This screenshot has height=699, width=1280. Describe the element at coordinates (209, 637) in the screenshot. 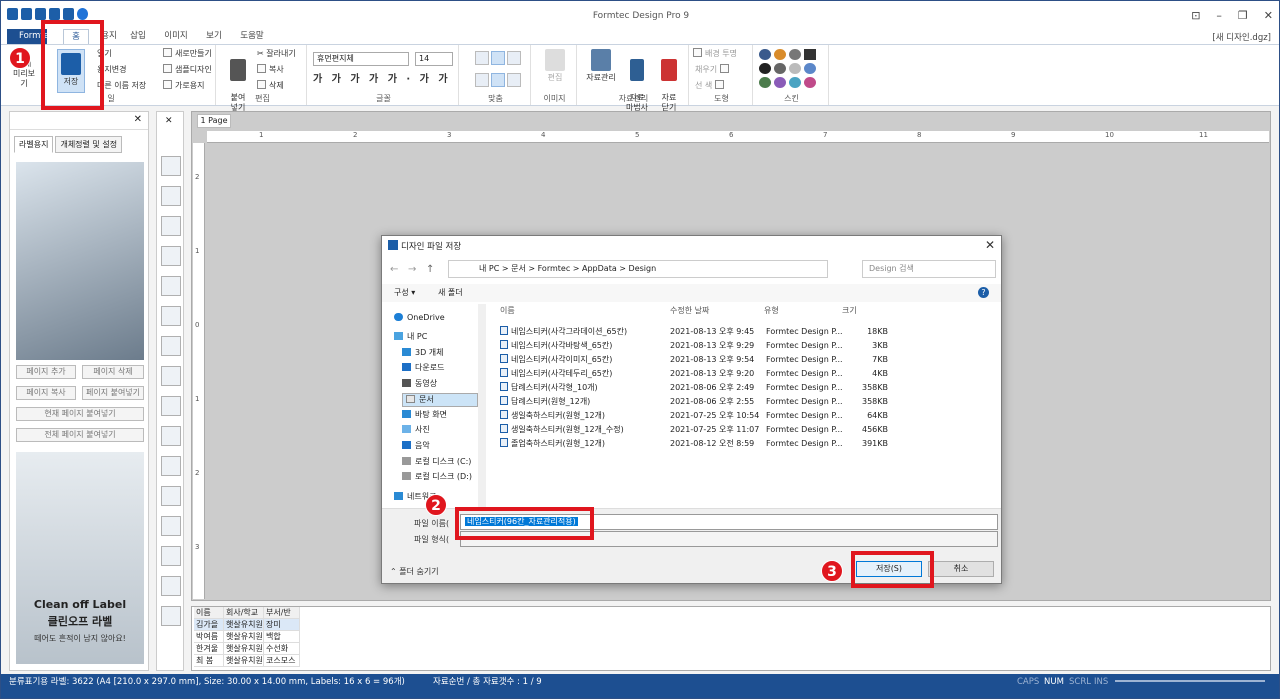

I see `grid-cell: 박여름` at that location.